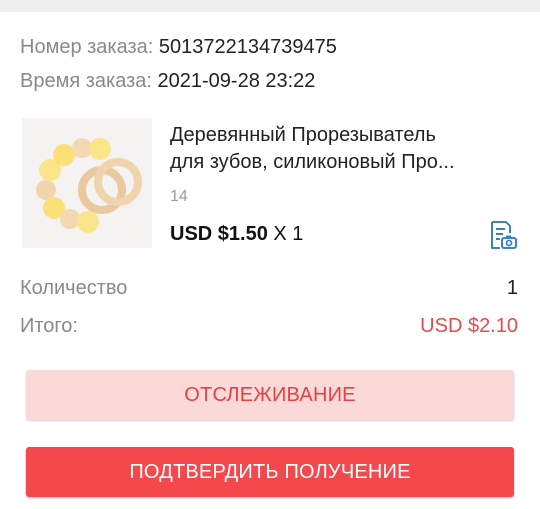 This screenshot has height=509, width=540. What do you see at coordinates (270, 6) in the screenshot?
I see `top-divider-strip` at bounding box center [270, 6].